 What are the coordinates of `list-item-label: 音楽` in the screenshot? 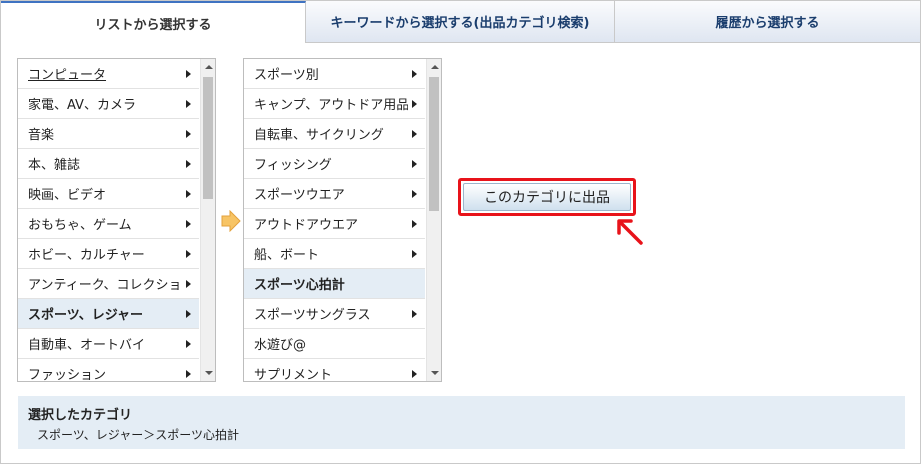 It's located at (41, 135).